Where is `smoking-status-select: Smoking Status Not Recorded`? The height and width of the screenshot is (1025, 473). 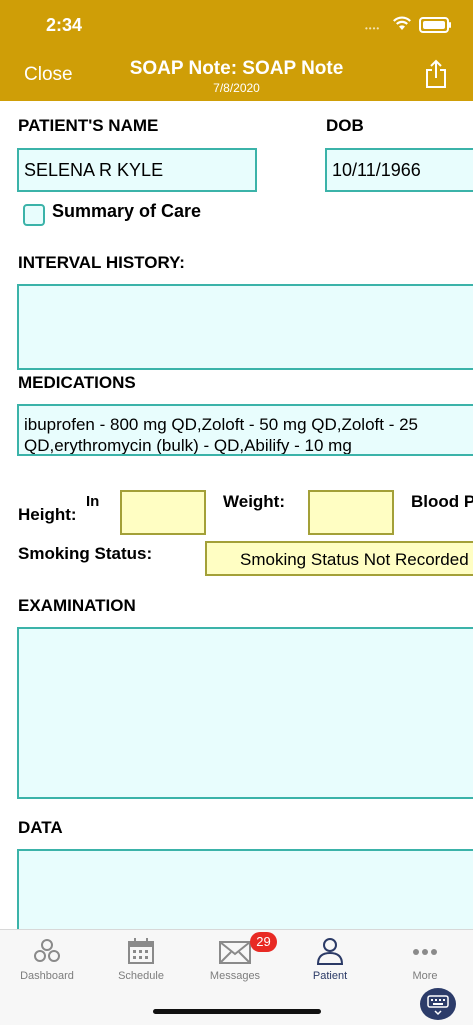 smoking-status-select: Smoking Status Not Recorded is located at coordinates (339, 558).